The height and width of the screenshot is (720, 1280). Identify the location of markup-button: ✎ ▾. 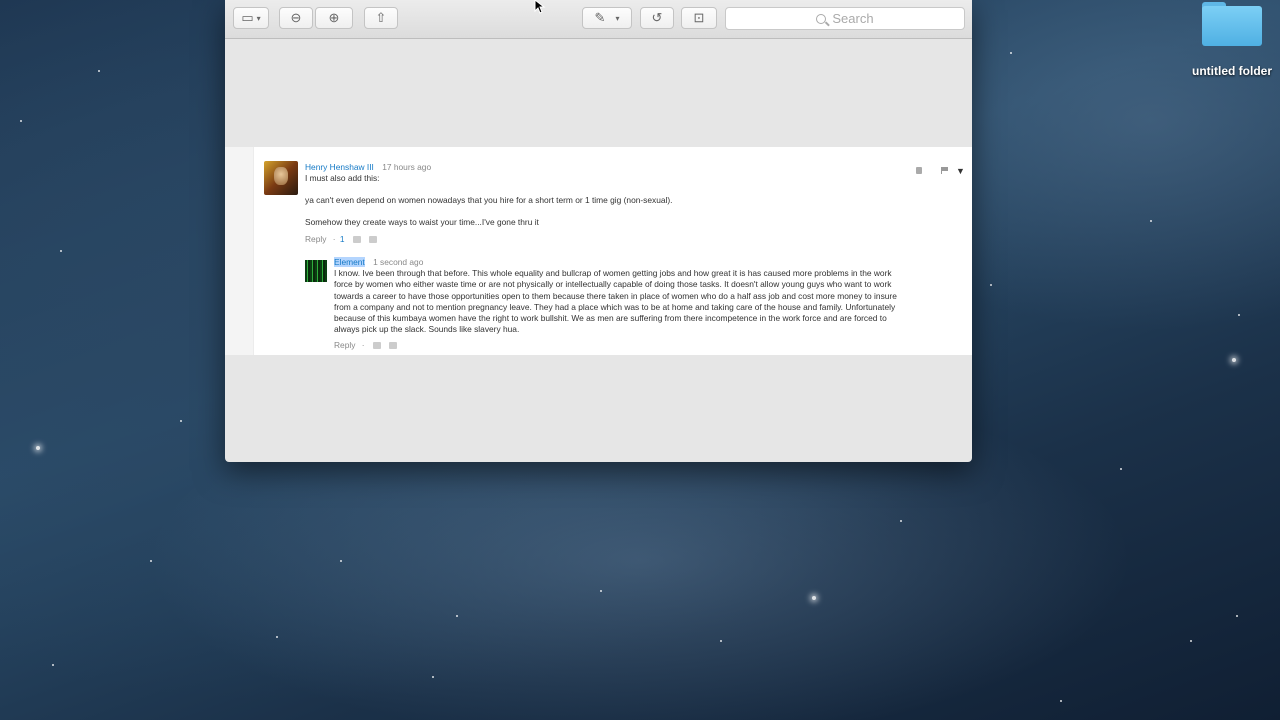
(607, 18).